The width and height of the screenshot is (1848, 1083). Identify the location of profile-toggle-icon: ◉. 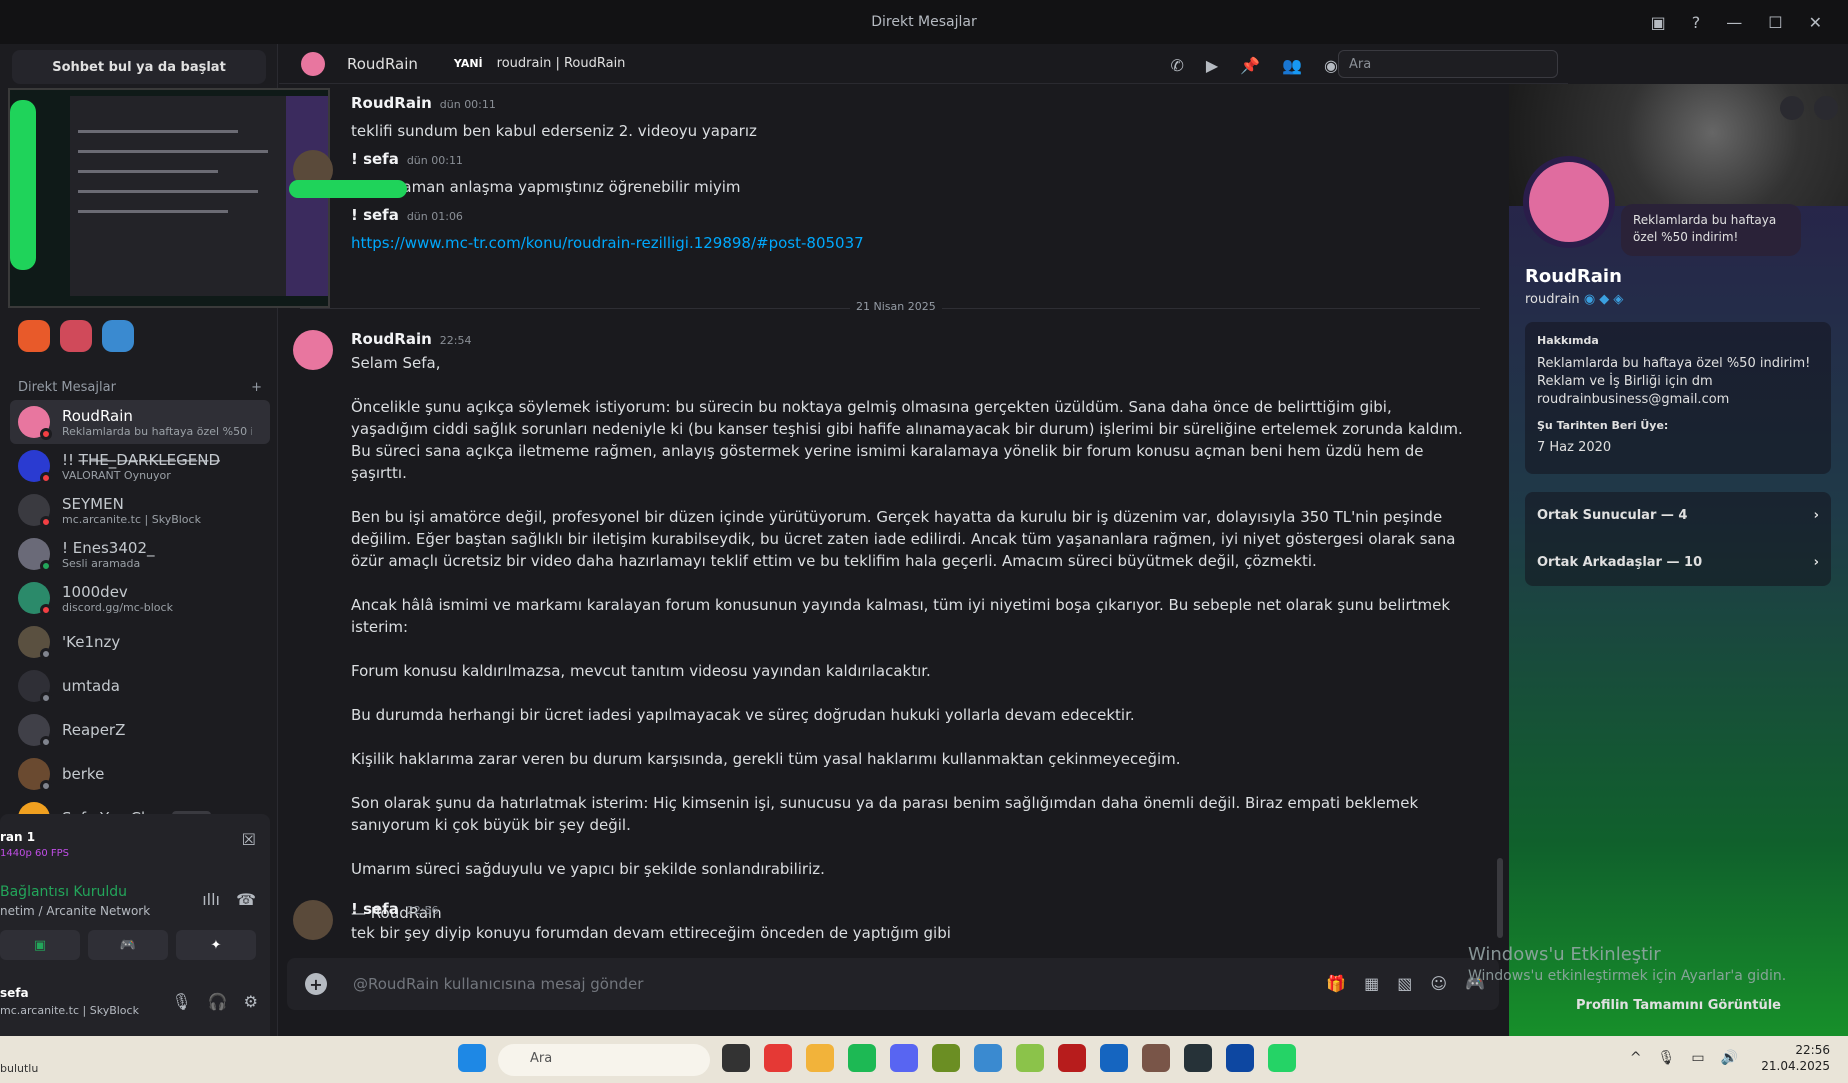
(1331, 65).